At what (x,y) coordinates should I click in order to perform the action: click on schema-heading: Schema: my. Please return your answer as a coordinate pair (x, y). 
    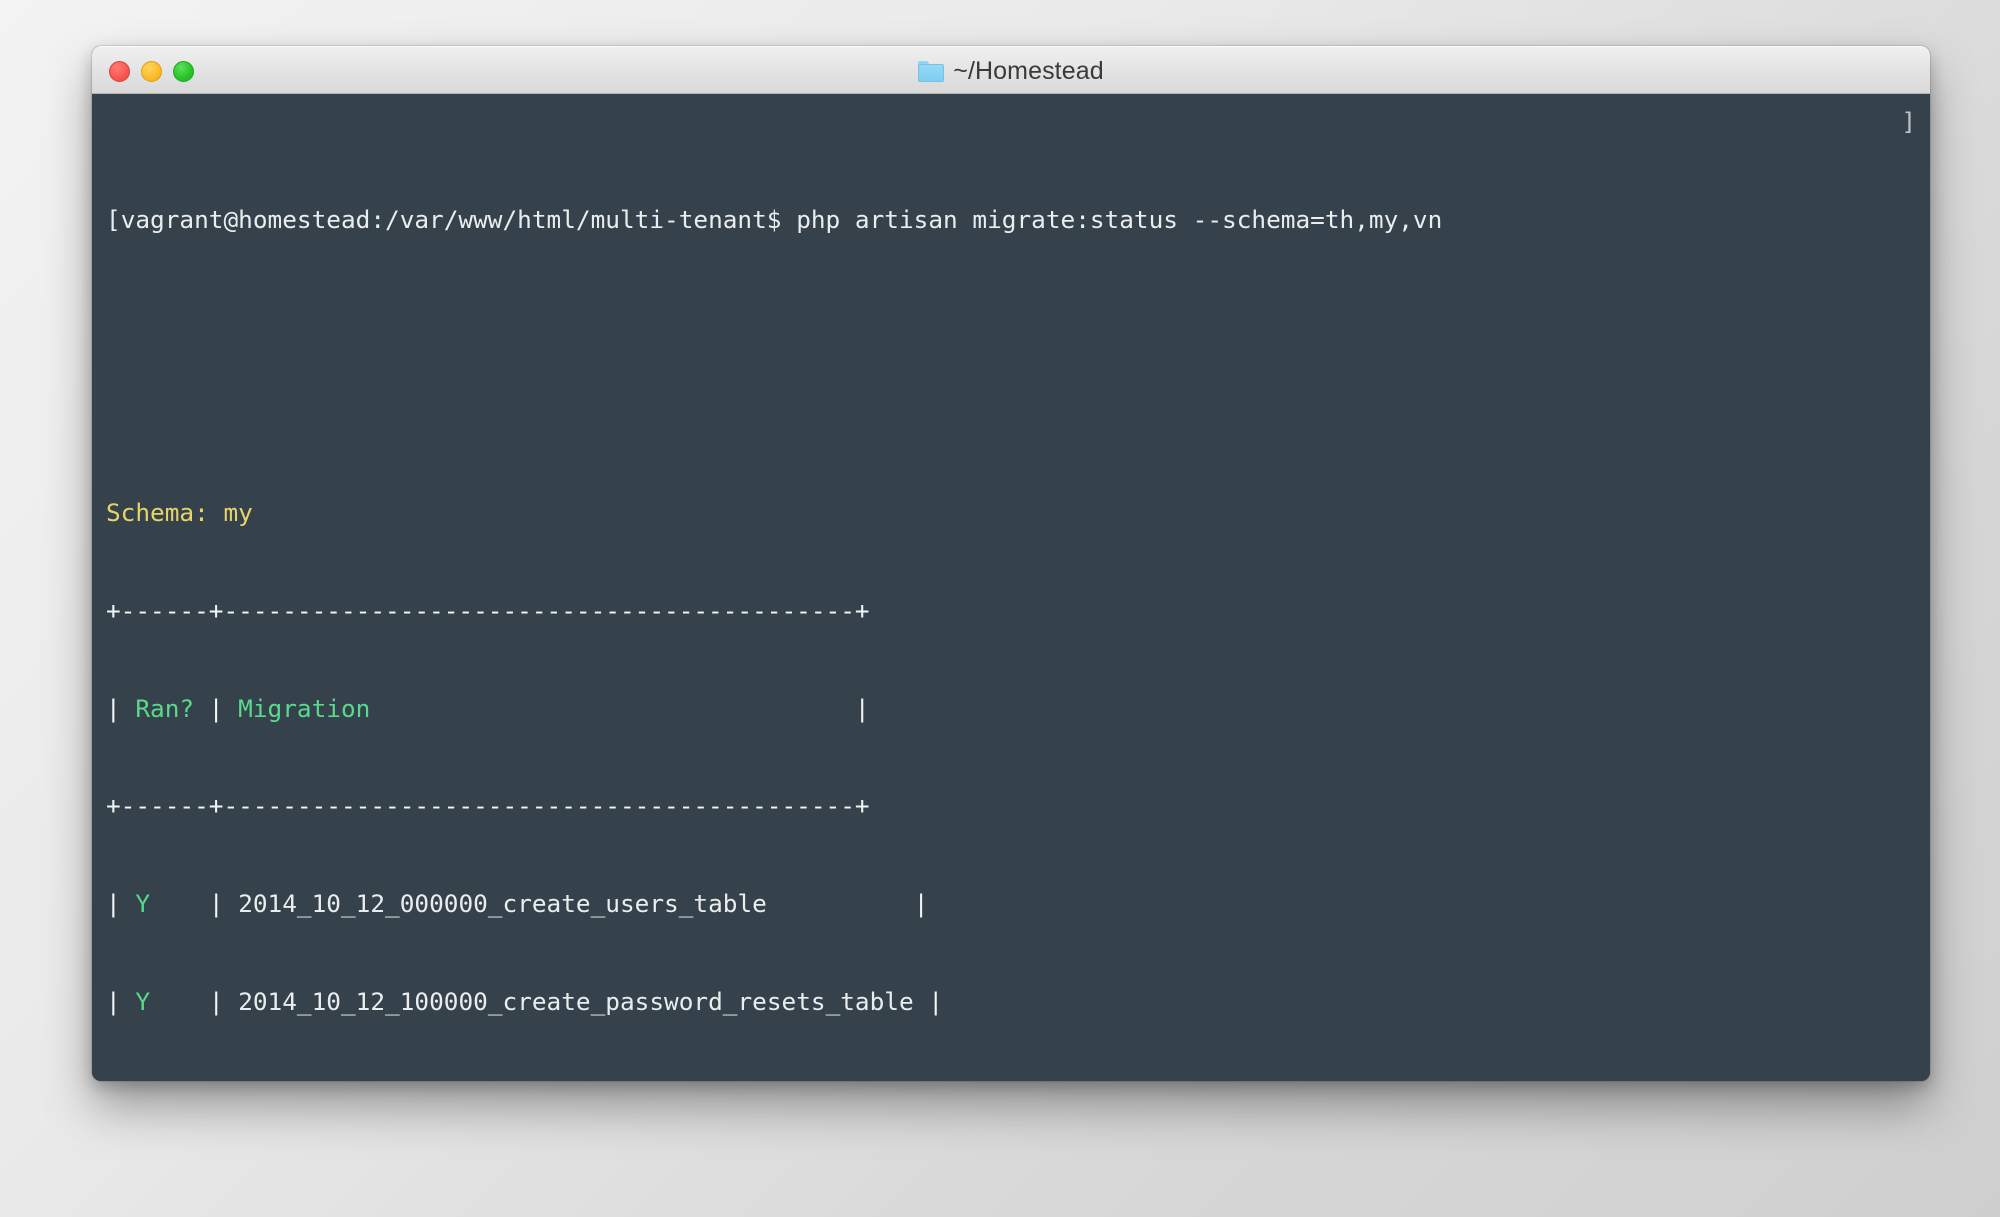
    Looking at the image, I should click on (179, 513).